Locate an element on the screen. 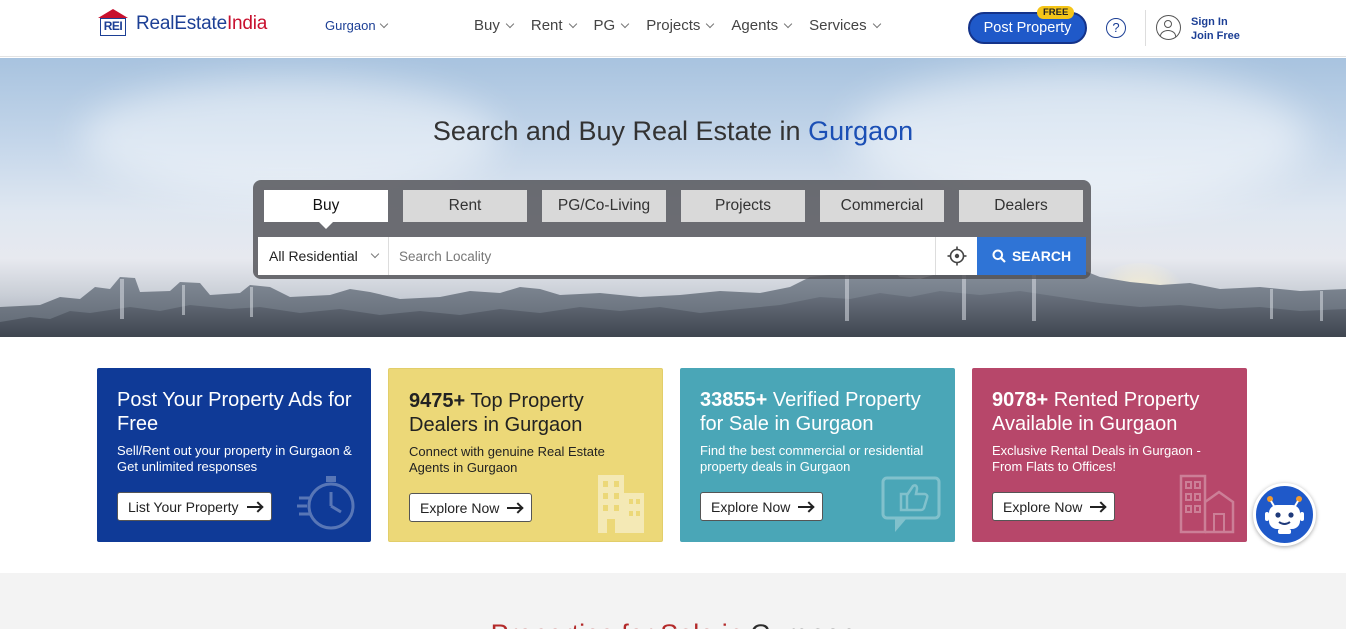 The height and width of the screenshot is (629, 1346). nav-item-agents: Agents is located at coordinates (762, 25).